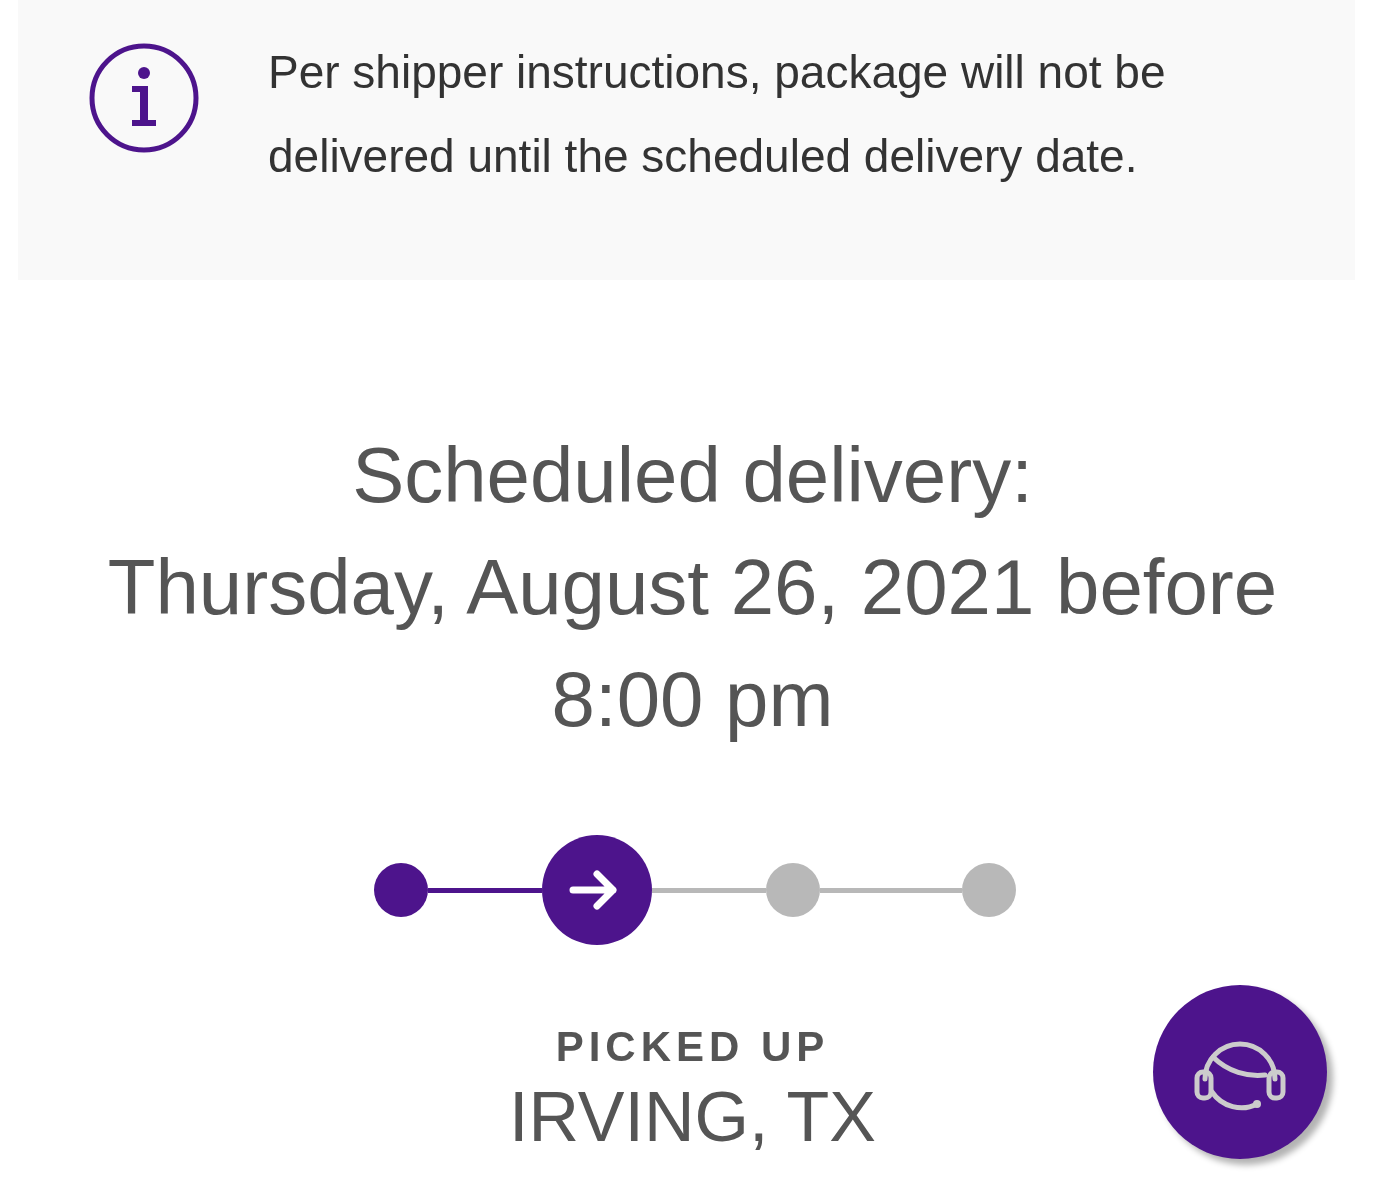 This screenshot has width=1385, height=1201. Describe the element at coordinates (144, 98) in the screenshot. I see `info-icon` at that location.